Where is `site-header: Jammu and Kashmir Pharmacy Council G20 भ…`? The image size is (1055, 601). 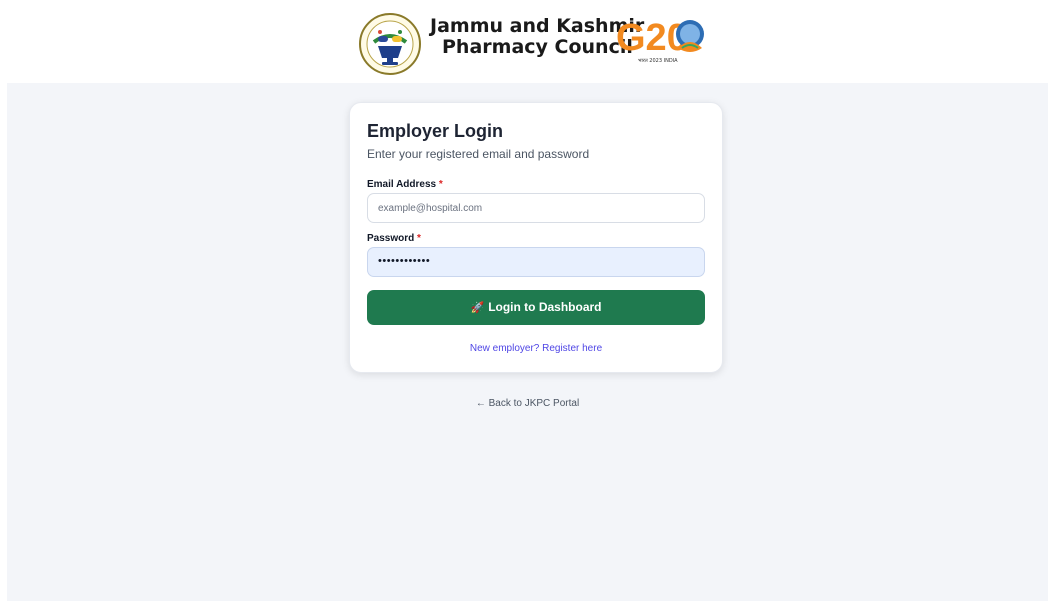
site-header: Jammu and Kashmir Pharmacy Council G20 भ… is located at coordinates (527, 41).